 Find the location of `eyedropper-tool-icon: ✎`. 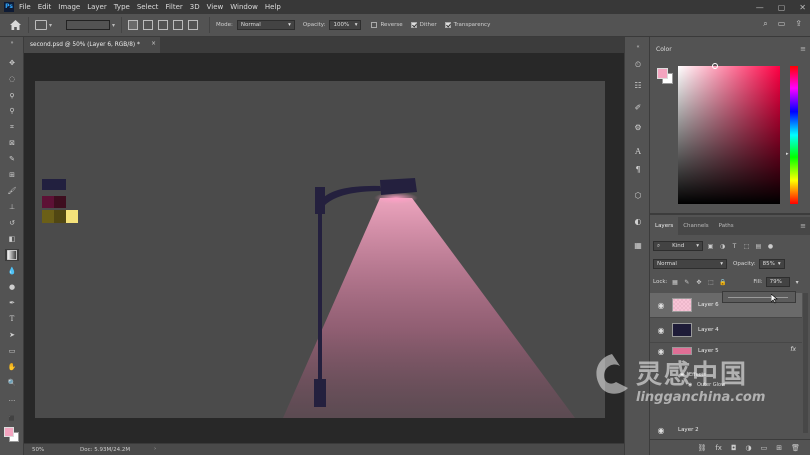

eyedropper-tool-icon: ✎ is located at coordinates (12, 159).